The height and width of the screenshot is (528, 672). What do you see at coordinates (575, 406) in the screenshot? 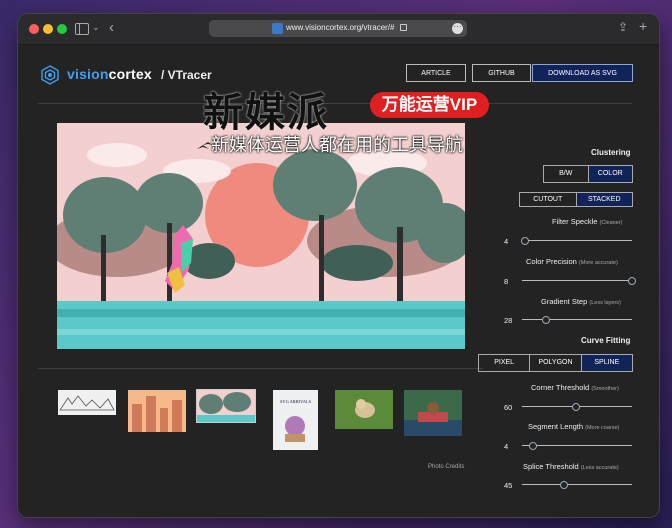
I see `corner-threshold-knob` at bounding box center [575, 406].